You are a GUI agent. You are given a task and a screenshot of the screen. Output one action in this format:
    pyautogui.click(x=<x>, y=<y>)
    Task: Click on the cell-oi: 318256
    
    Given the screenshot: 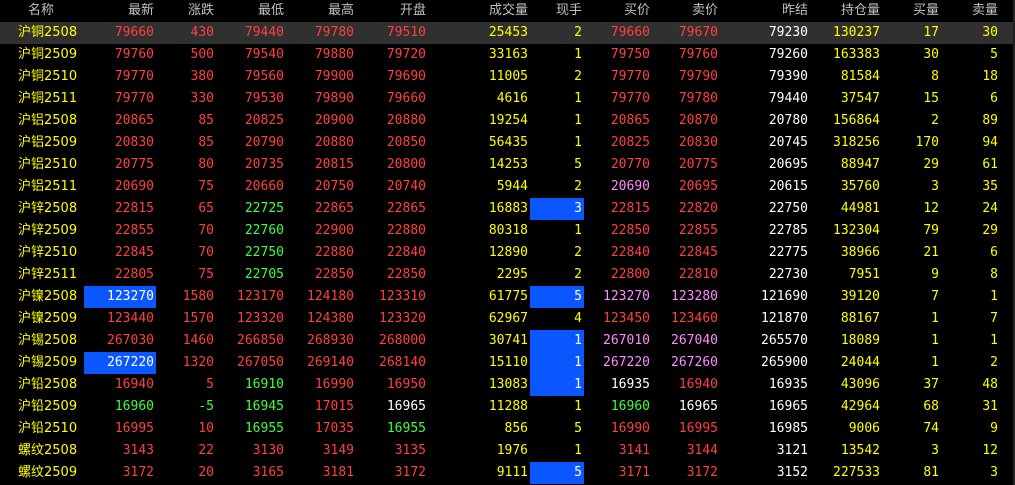 What is the action you would take?
    pyautogui.click(x=856, y=142)
    